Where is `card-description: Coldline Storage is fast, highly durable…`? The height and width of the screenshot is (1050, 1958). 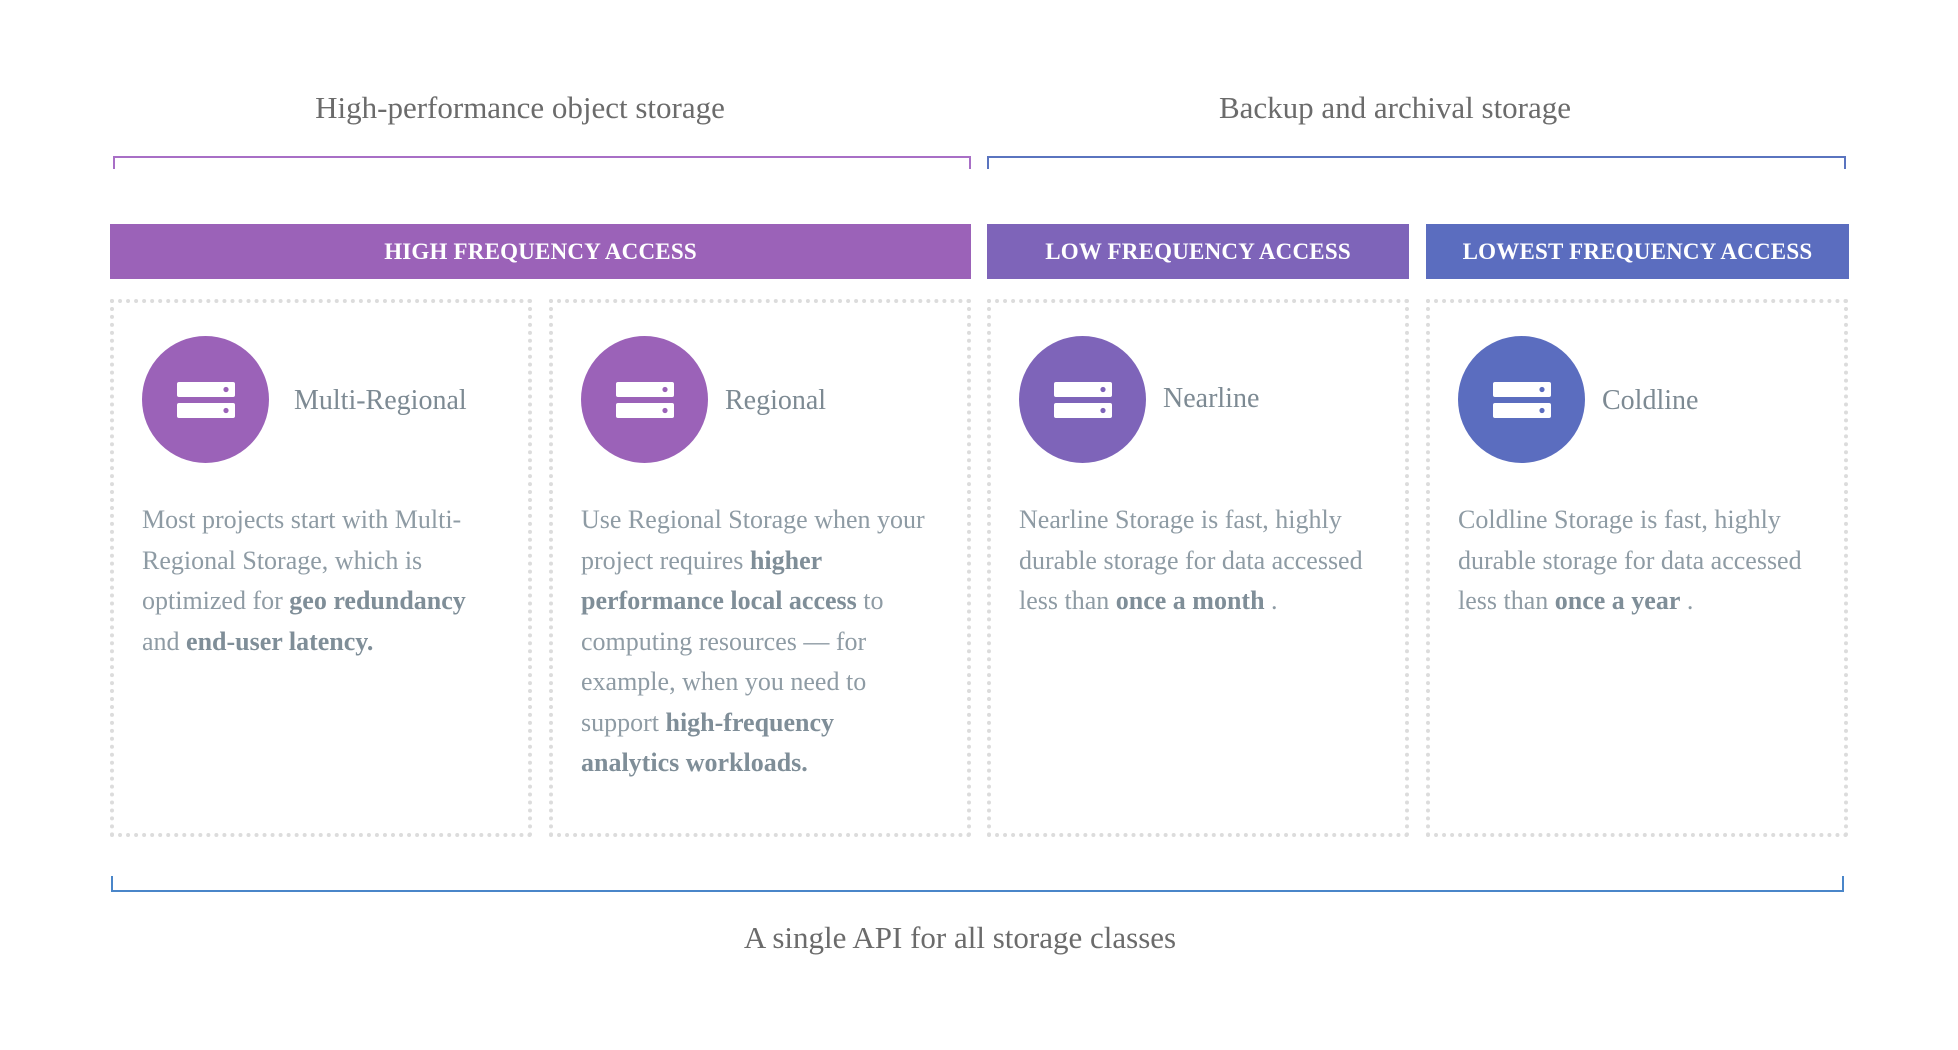
card-description: Coldline Storage is fast, highly durable… is located at coordinates (1633, 561).